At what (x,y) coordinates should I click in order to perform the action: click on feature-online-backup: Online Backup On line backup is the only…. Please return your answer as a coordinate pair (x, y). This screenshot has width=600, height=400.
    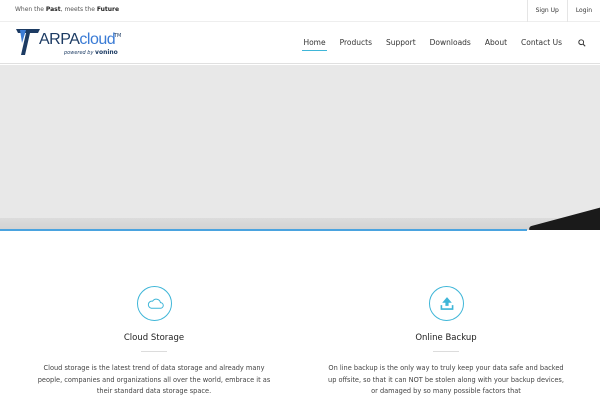
    Looking at the image, I should click on (446, 342).